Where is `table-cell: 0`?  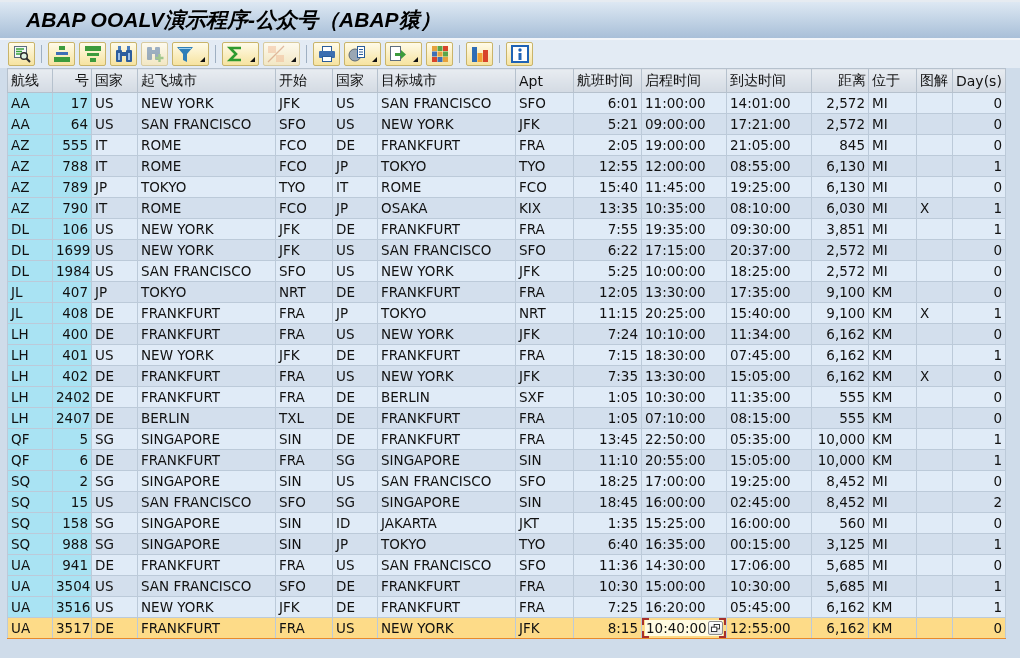
table-cell: 0 is located at coordinates (979, 376).